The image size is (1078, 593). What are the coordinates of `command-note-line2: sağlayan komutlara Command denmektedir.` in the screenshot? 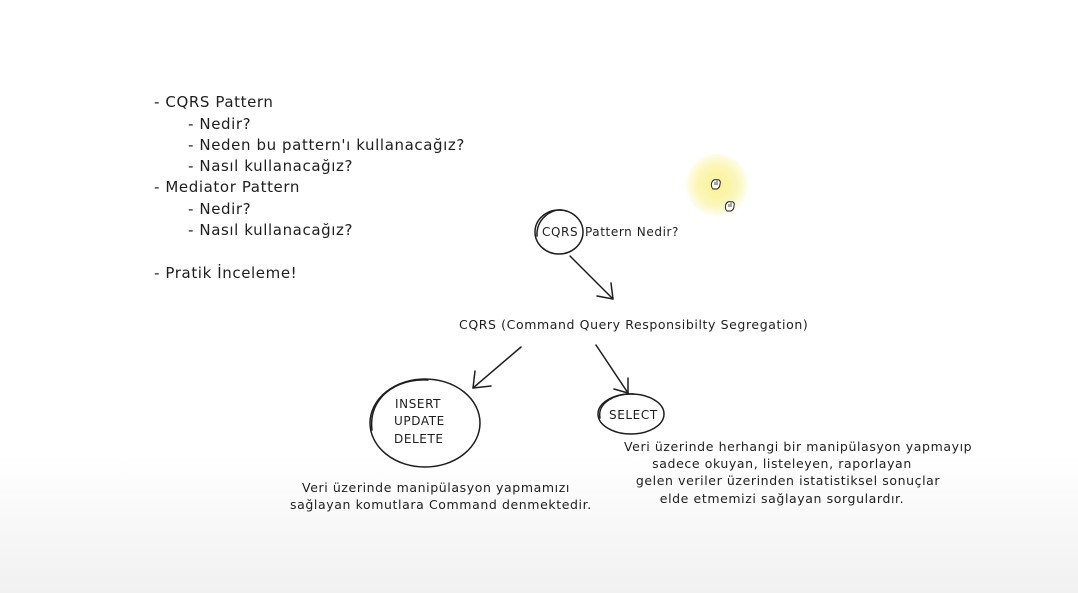 It's located at (441, 504).